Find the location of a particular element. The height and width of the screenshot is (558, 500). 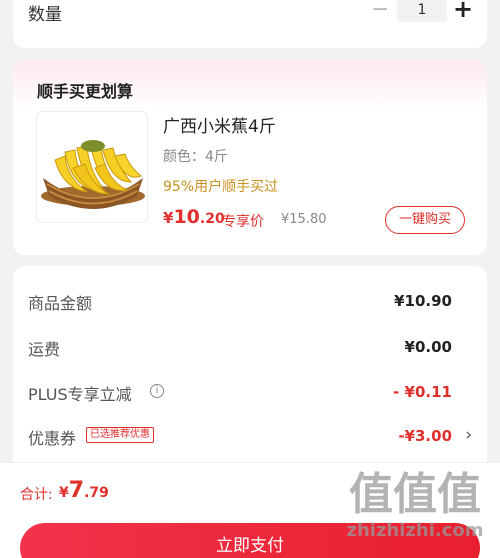

info-icon: i is located at coordinates (157, 391).